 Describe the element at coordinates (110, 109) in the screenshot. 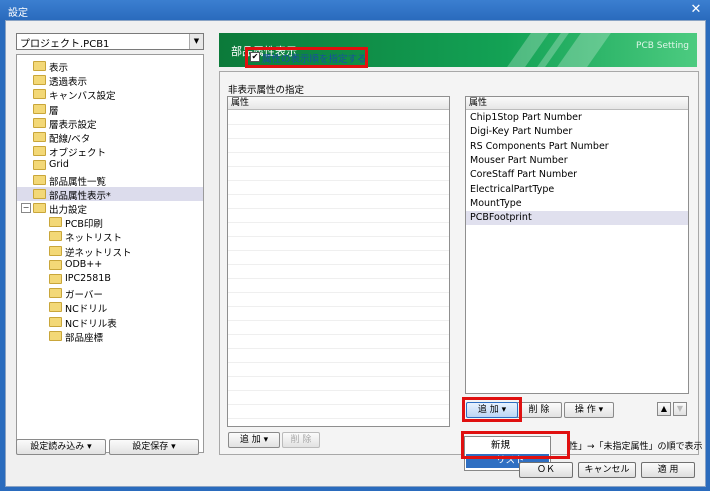

I see `tree-item: 層` at that location.